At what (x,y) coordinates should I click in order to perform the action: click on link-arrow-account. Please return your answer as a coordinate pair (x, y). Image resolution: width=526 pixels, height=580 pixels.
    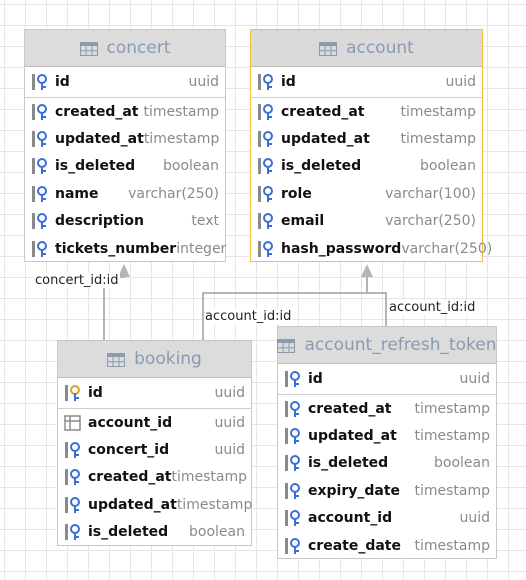
    Looking at the image, I should click on (367, 270).